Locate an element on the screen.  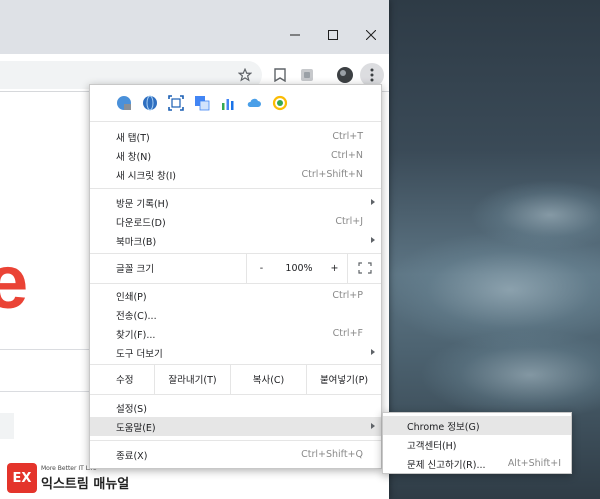
menu-item-label: 도구 더보기 is located at coordinates (139, 354).